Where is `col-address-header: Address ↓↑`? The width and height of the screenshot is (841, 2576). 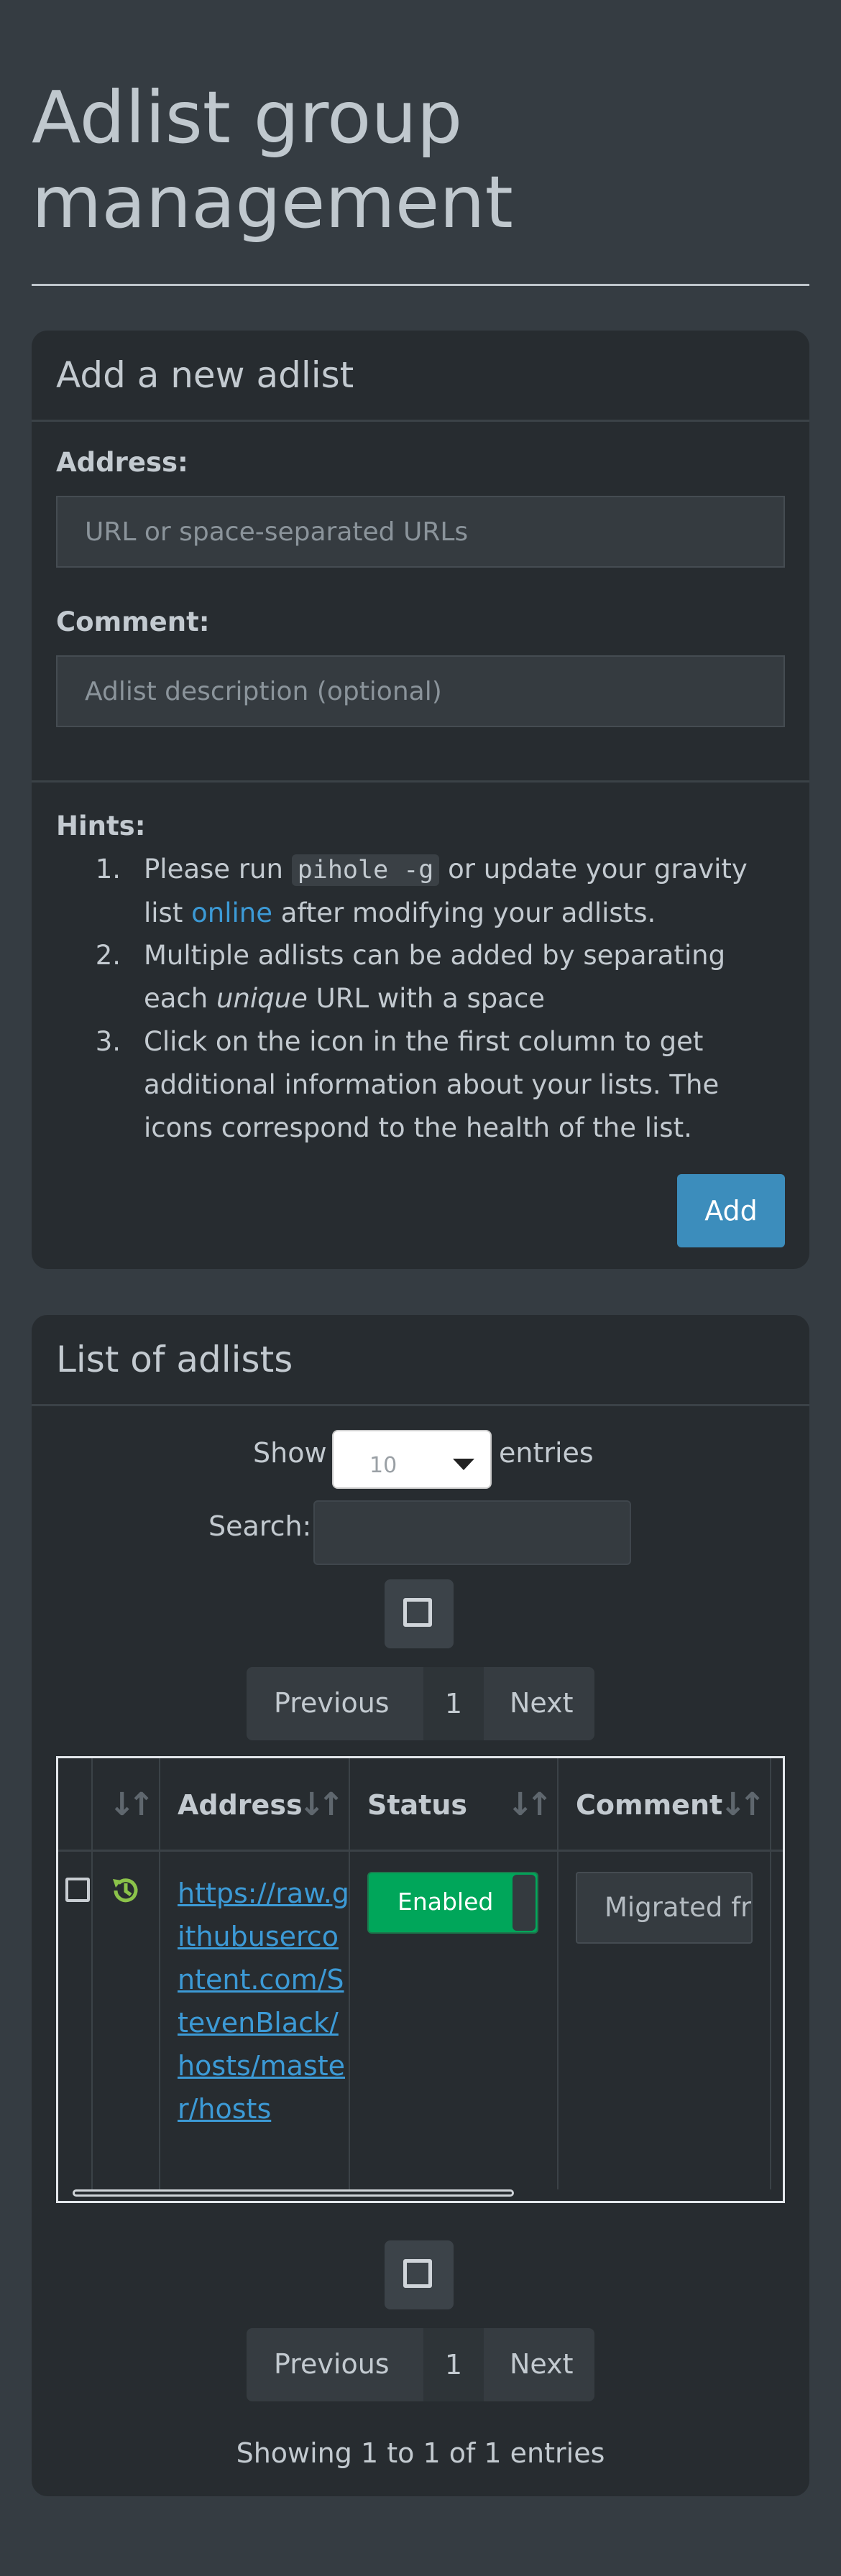 col-address-header: Address ↓↑ is located at coordinates (255, 1805).